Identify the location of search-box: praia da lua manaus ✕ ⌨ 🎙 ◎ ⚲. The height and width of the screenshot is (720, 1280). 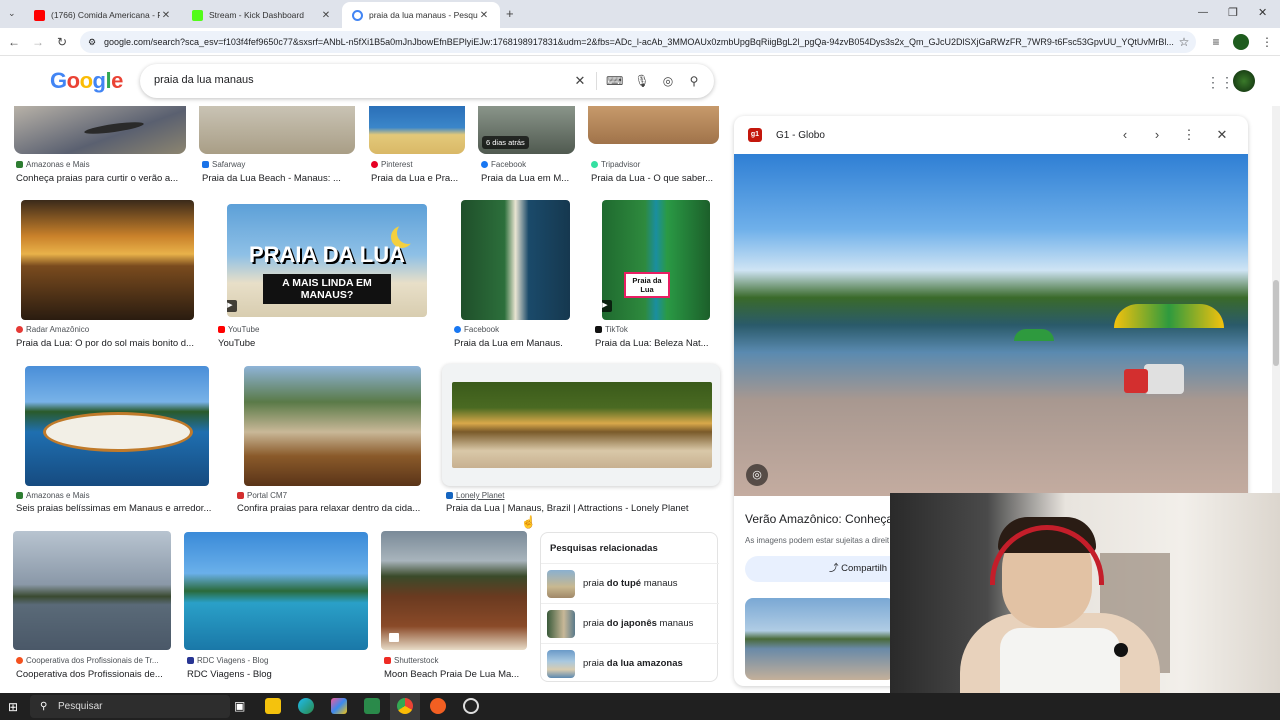
(427, 81).